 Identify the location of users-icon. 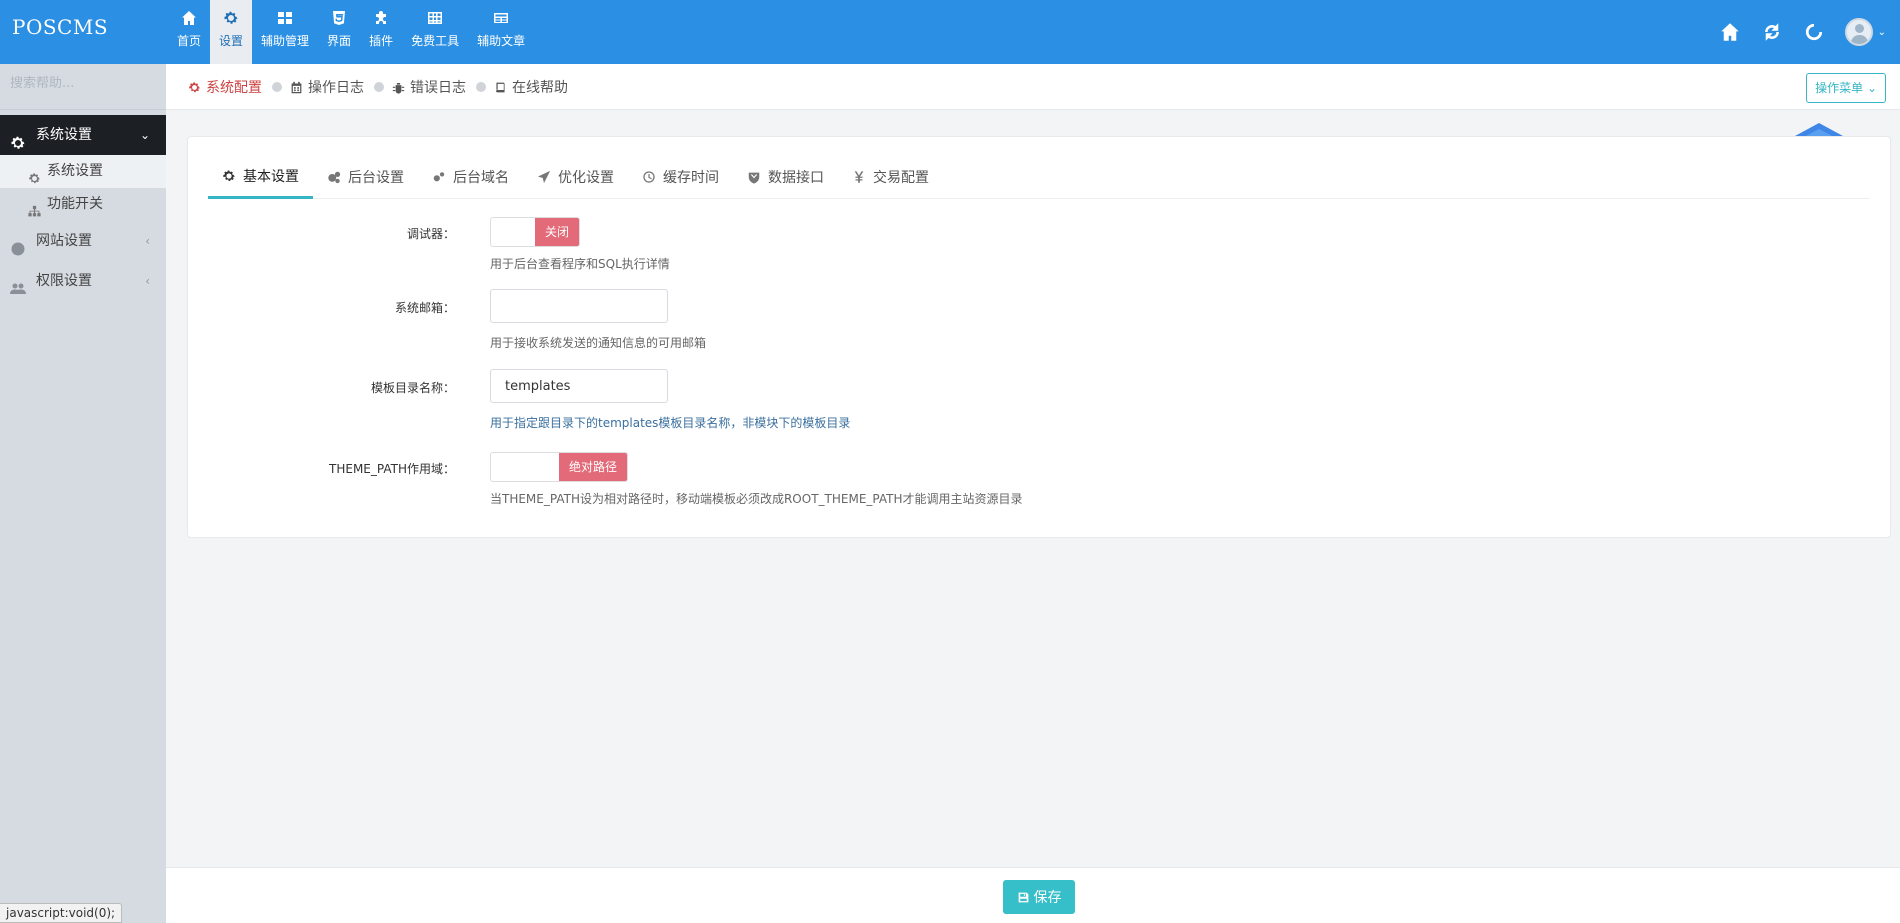
(18, 283).